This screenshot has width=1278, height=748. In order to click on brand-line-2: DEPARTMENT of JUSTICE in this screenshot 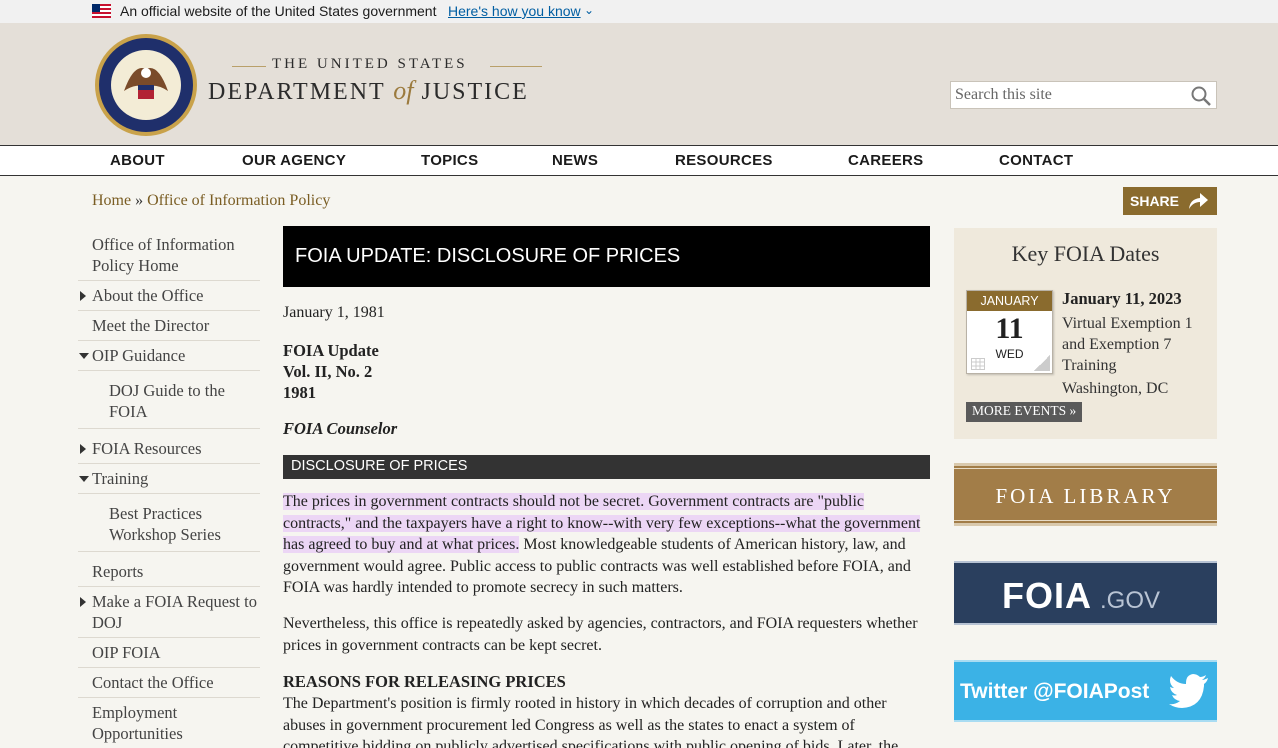, I will do `click(368, 91)`.